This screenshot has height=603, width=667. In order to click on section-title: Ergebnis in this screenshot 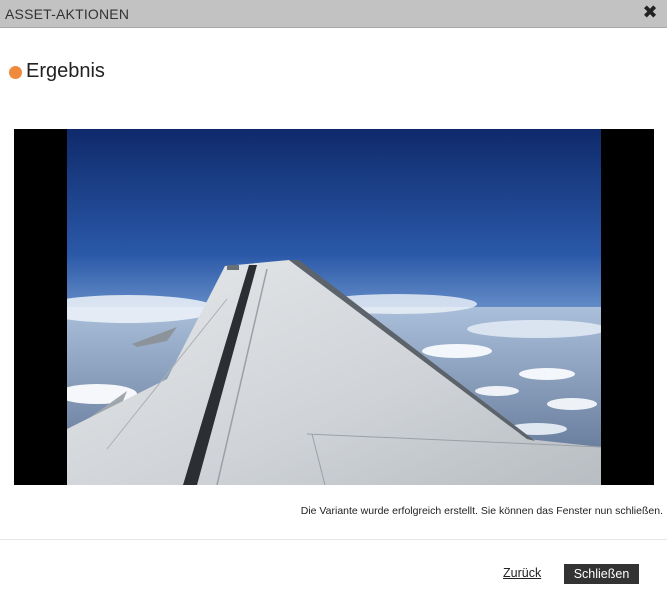, I will do `click(65, 71)`.